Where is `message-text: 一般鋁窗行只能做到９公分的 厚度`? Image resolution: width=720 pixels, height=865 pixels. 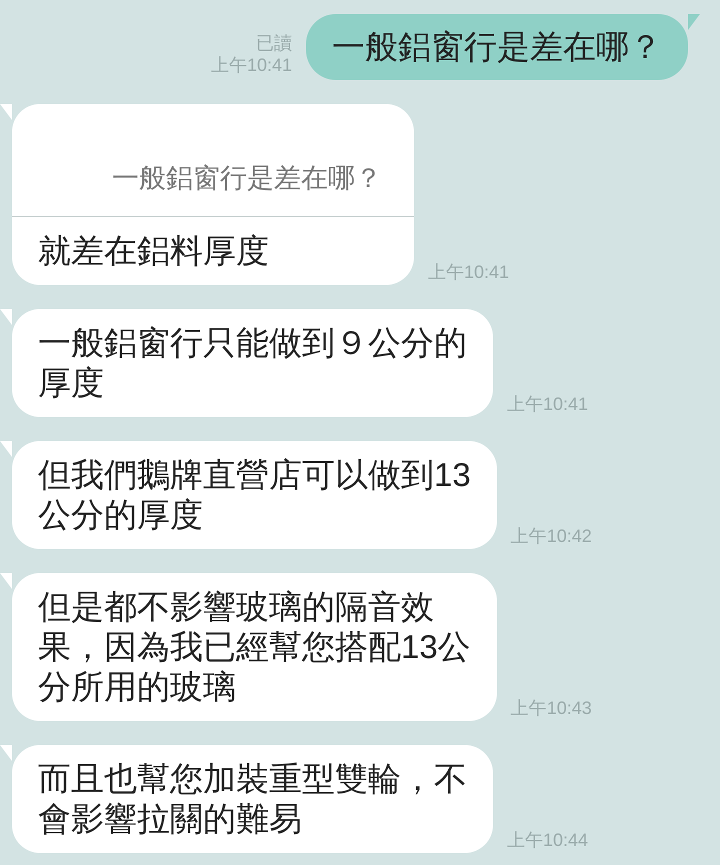
message-text: 一般鋁窗行只能做到９公分的 厚度 is located at coordinates (252, 363).